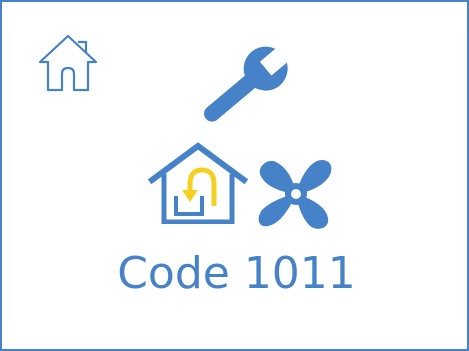  I want to click on fan-icon, so click(295, 194).